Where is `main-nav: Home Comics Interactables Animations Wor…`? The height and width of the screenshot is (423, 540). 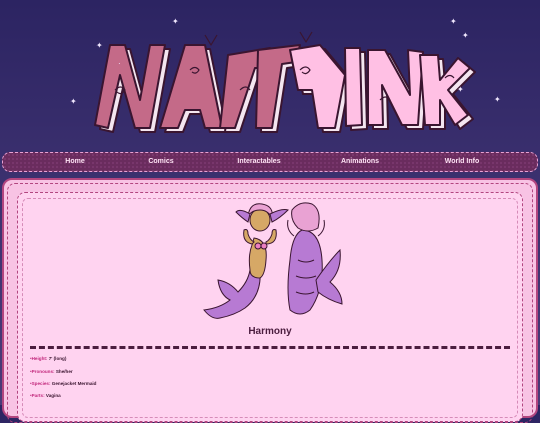
main-nav: Home Comics Interactables Animations Wor… is located at coordinates (270, 162).